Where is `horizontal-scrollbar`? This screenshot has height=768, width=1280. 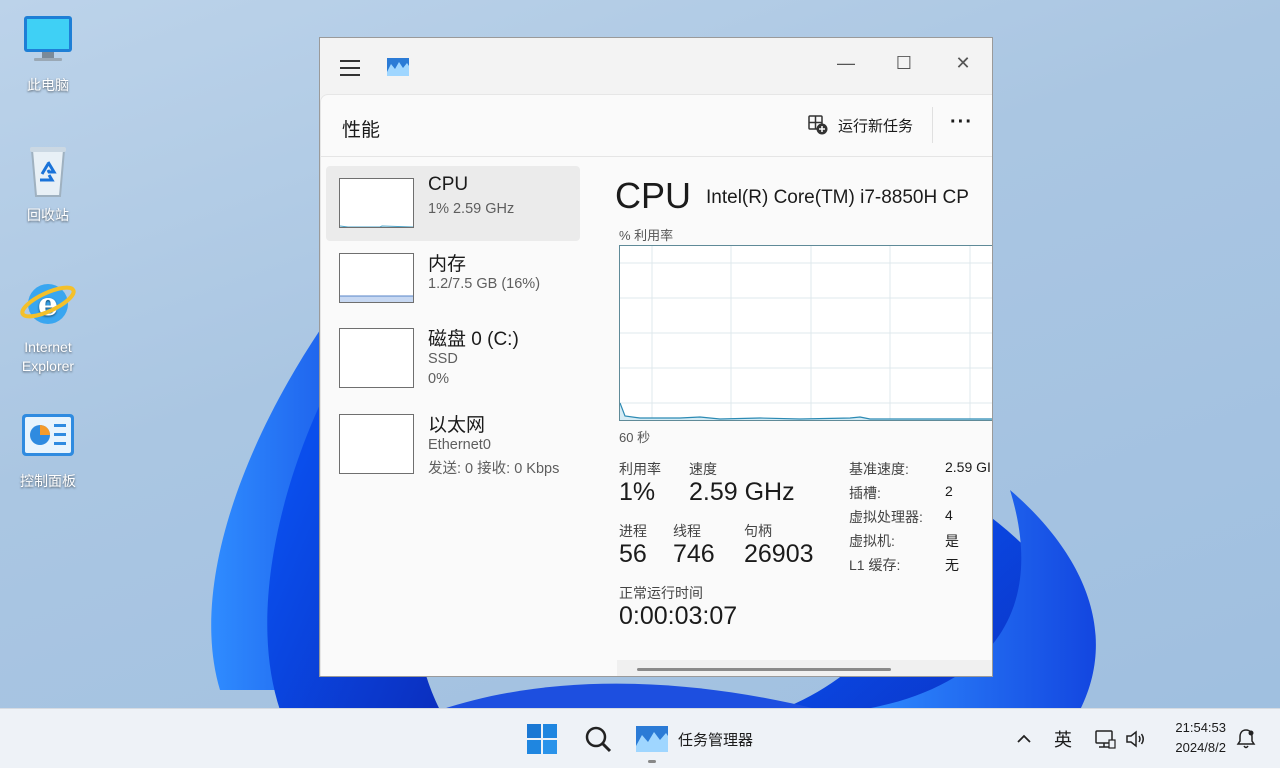 horizontal-scrollbar is located at coordinates (804, 668).